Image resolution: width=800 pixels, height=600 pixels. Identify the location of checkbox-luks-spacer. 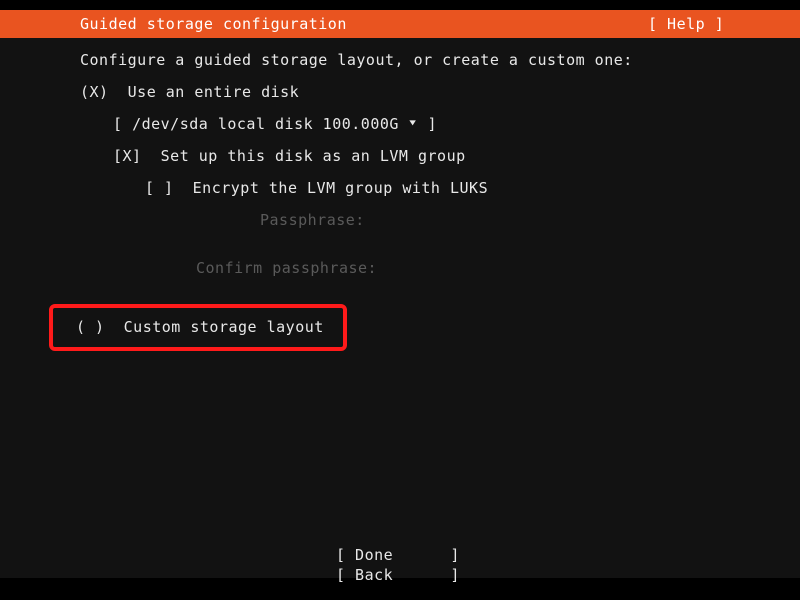
(183, 188).